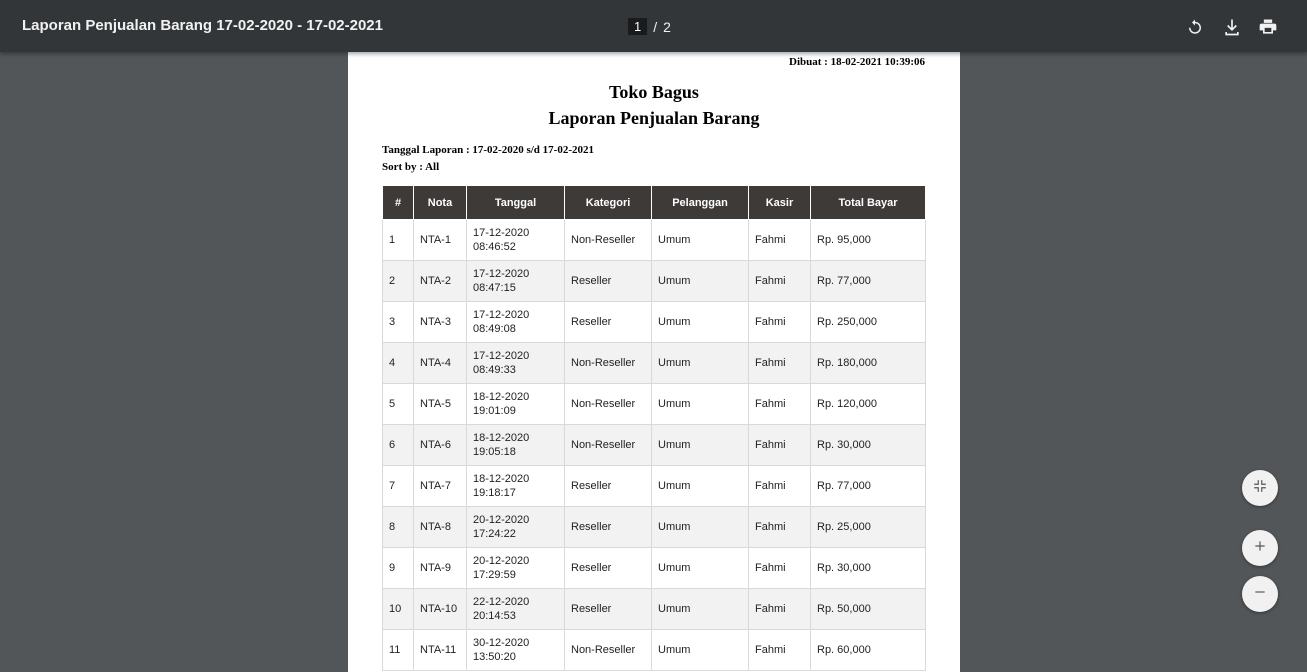 The image size is (1307, 672). Describe the element at coordinates (398, 527) in the screenshot. I see `row-number: 8` at that location.